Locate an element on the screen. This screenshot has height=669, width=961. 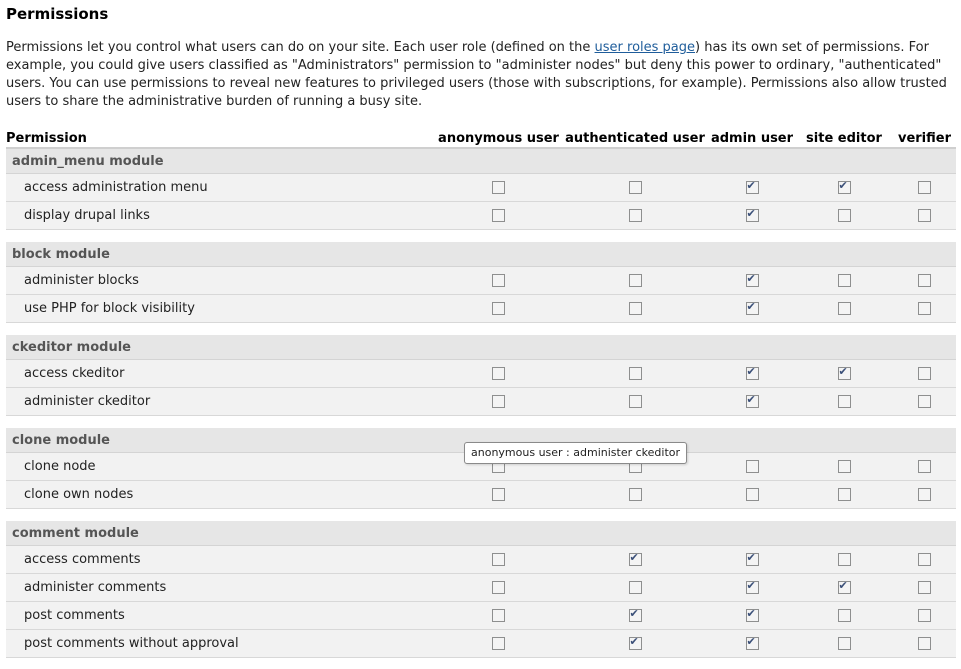
permission-label: access administration menu is located at coordinates (221, 187).